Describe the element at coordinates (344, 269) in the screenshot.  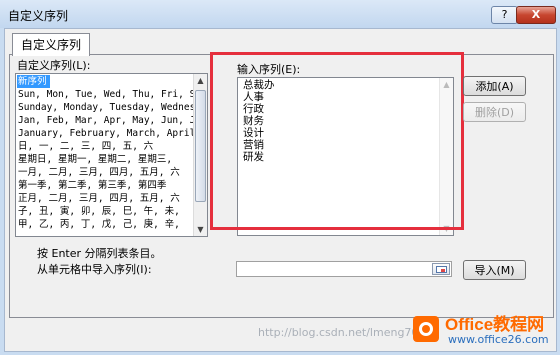
I see `import-range-field` at that location.